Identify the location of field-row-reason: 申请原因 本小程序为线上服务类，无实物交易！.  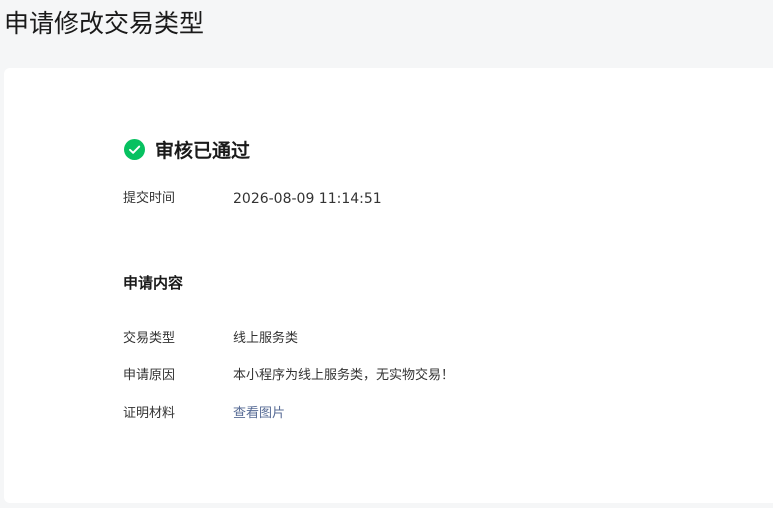
(288, 376).